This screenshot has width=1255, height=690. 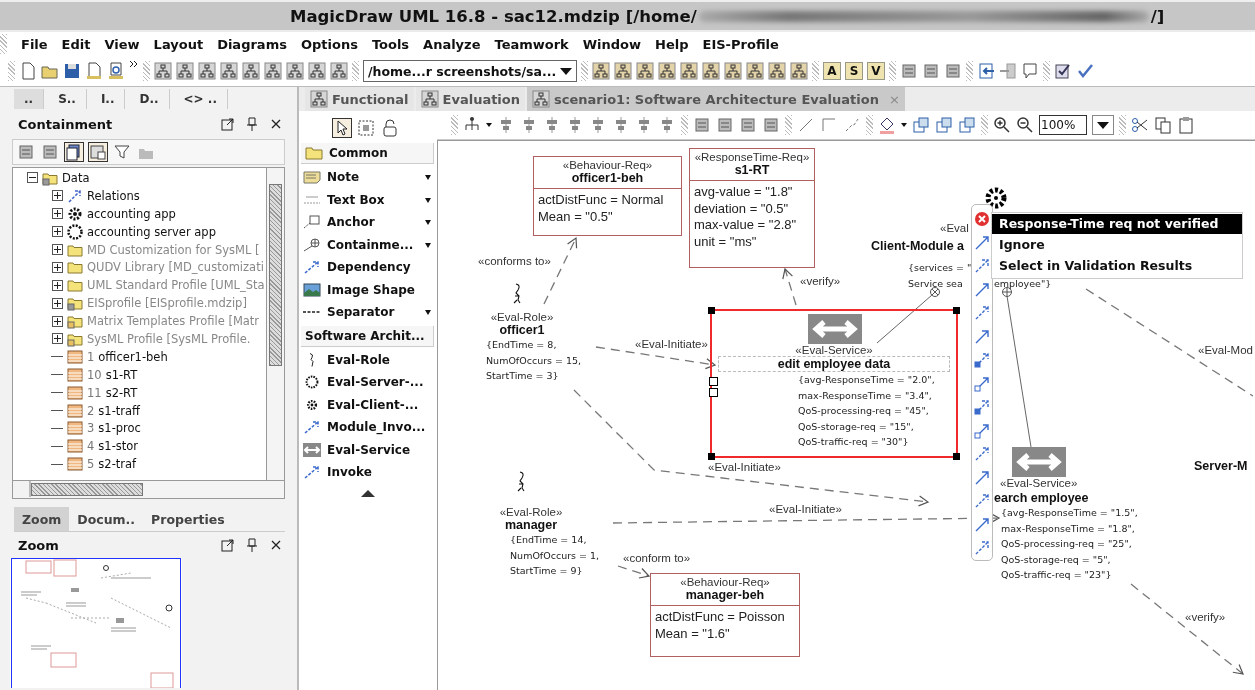 What do you see at coordinates (131, 213) in the screenshot?
I see `tree-item: accounting app` at bounding box center [131, 213].